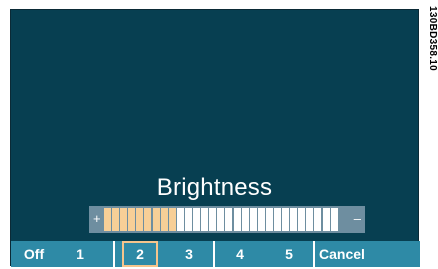 Image resolution: width=438 pixels, height=269 pixels. What do you see at coordinates (432, 39) in the screenshot?
I see `document-reference-code: 130BD358.10` at bounding box center [432, 39].